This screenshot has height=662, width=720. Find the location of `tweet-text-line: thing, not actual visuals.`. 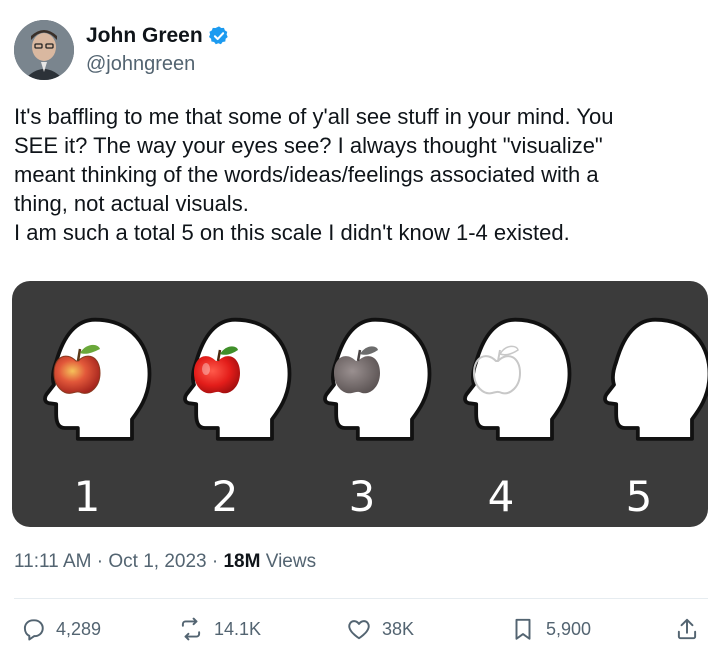

tweet-text-line: thing, not actual visuals. is located at coordinates (131, 203).